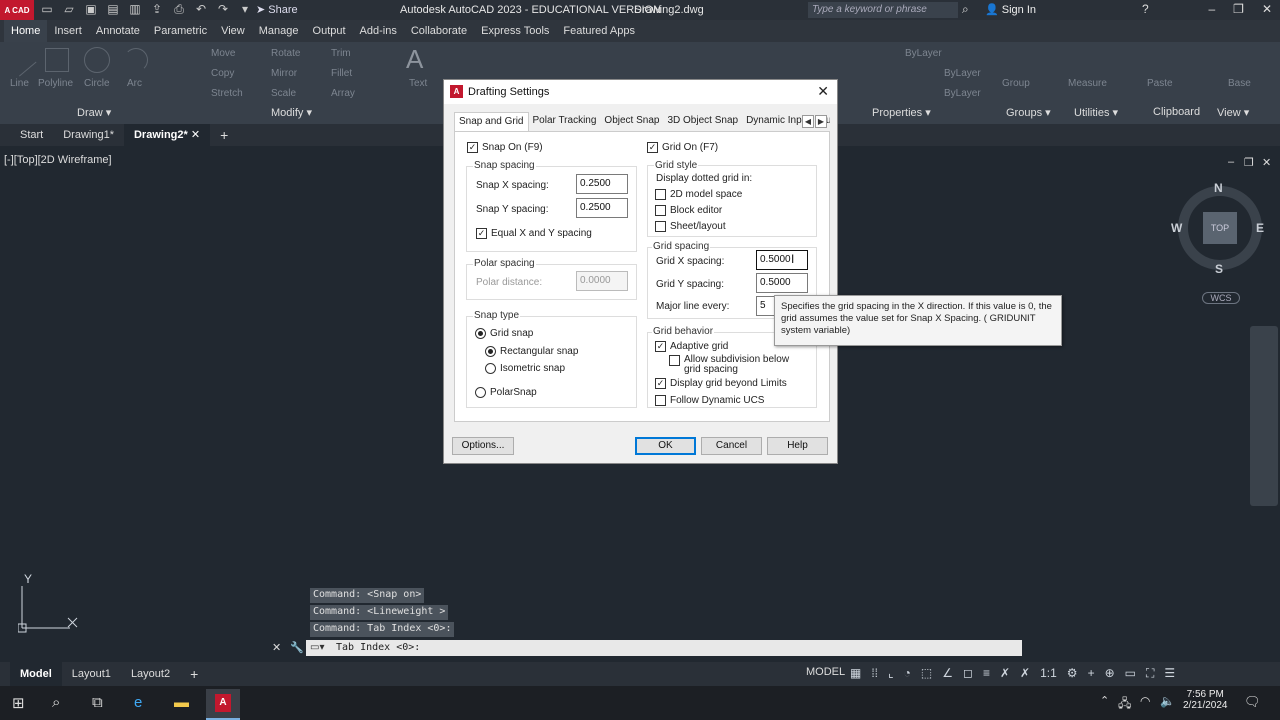  I want to click on isodraft-icon: ⬚, so click(926, 673).